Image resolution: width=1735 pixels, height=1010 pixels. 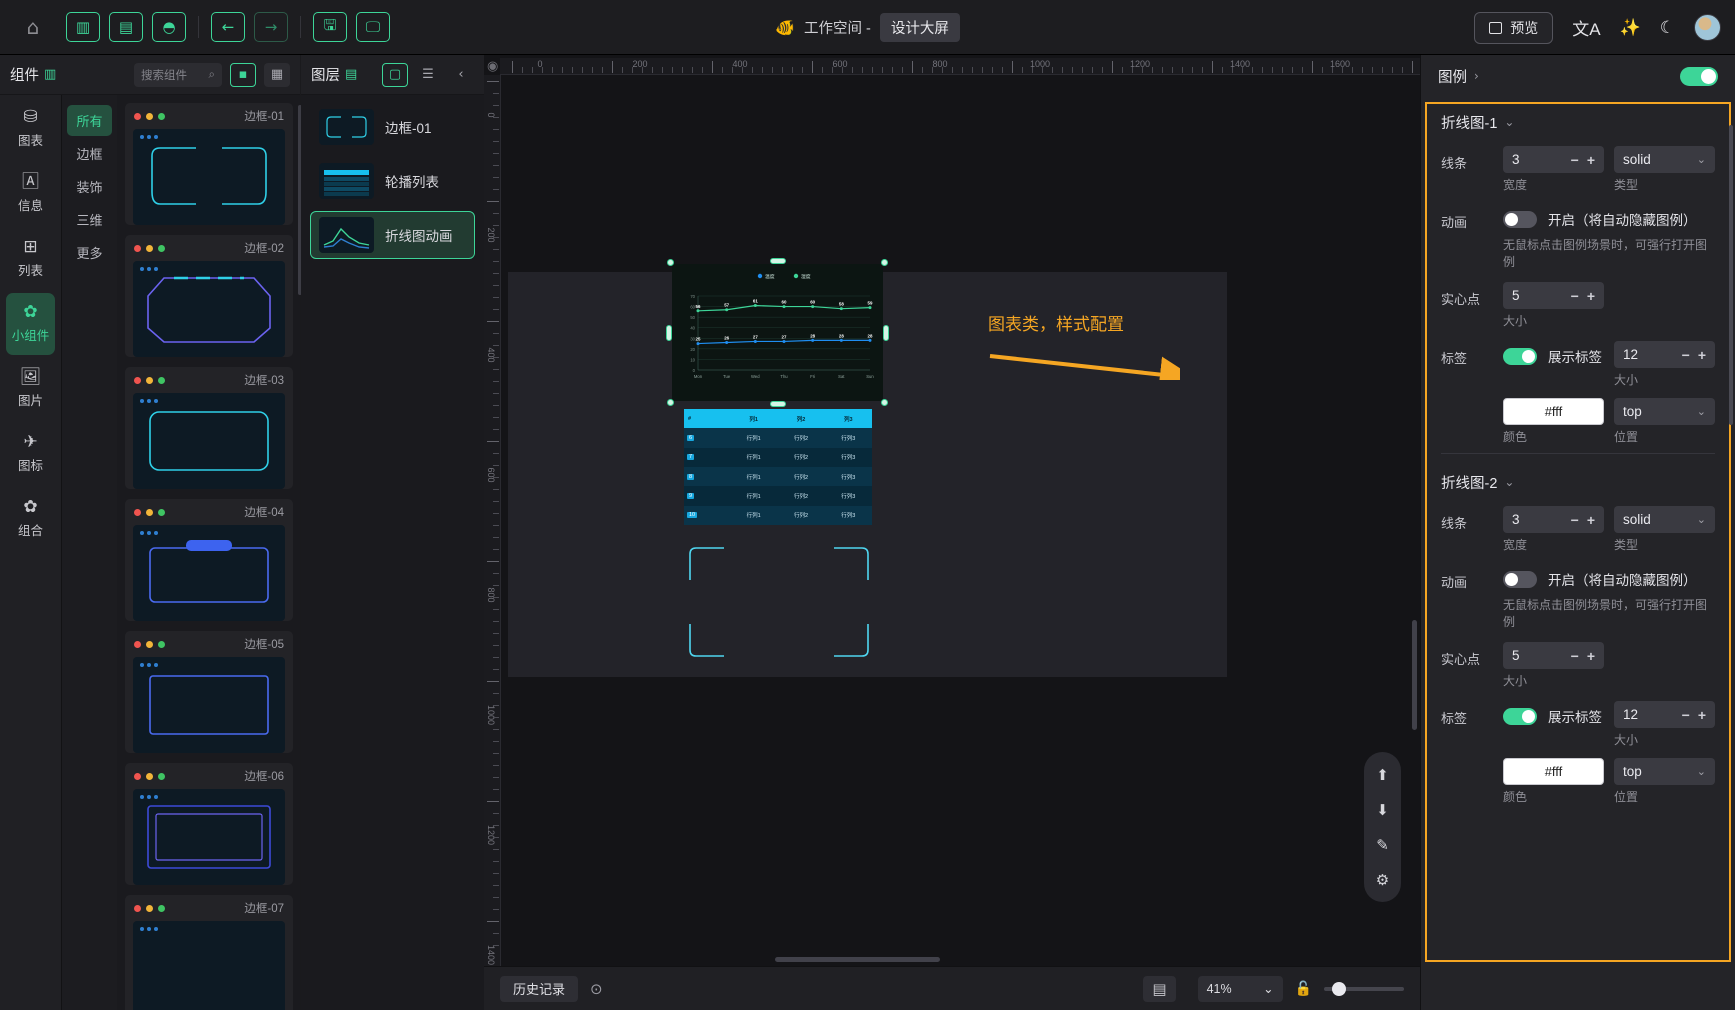 I want to click on avatar, so click(x=1707, y=27).